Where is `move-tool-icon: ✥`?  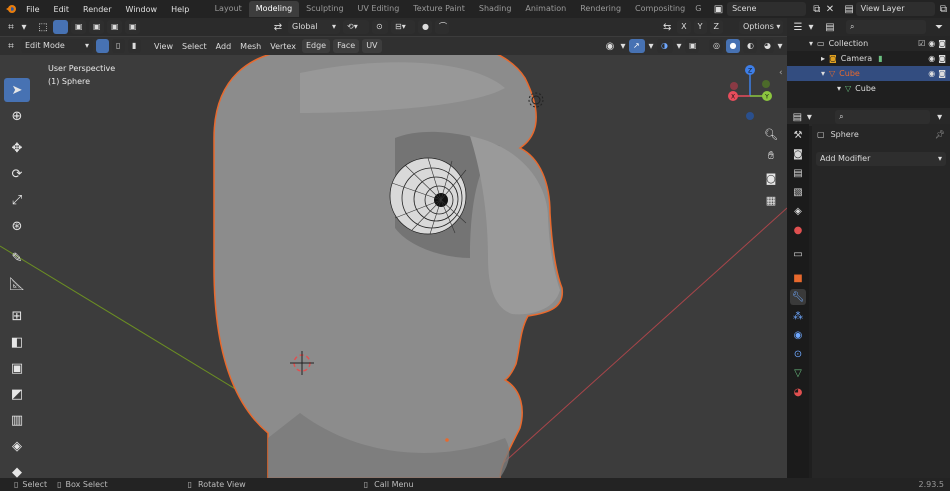
move-tool-icon: ✥ is located at coordinates (17, 148).